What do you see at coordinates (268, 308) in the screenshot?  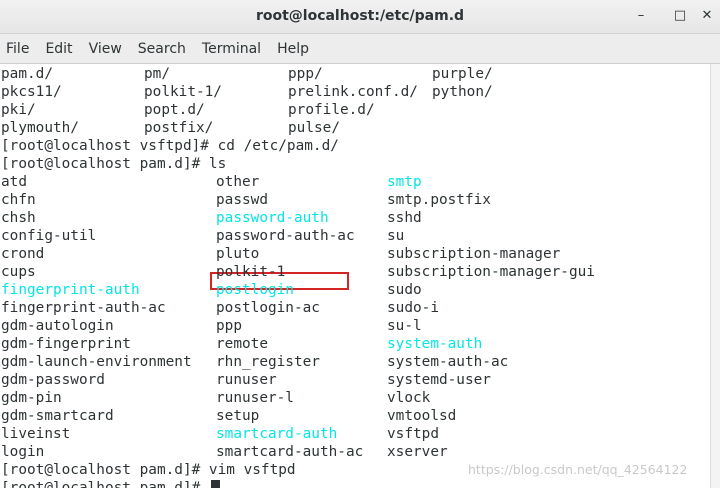 I see `file-entry: postlogin-ac` at bounding box center [268, 308].